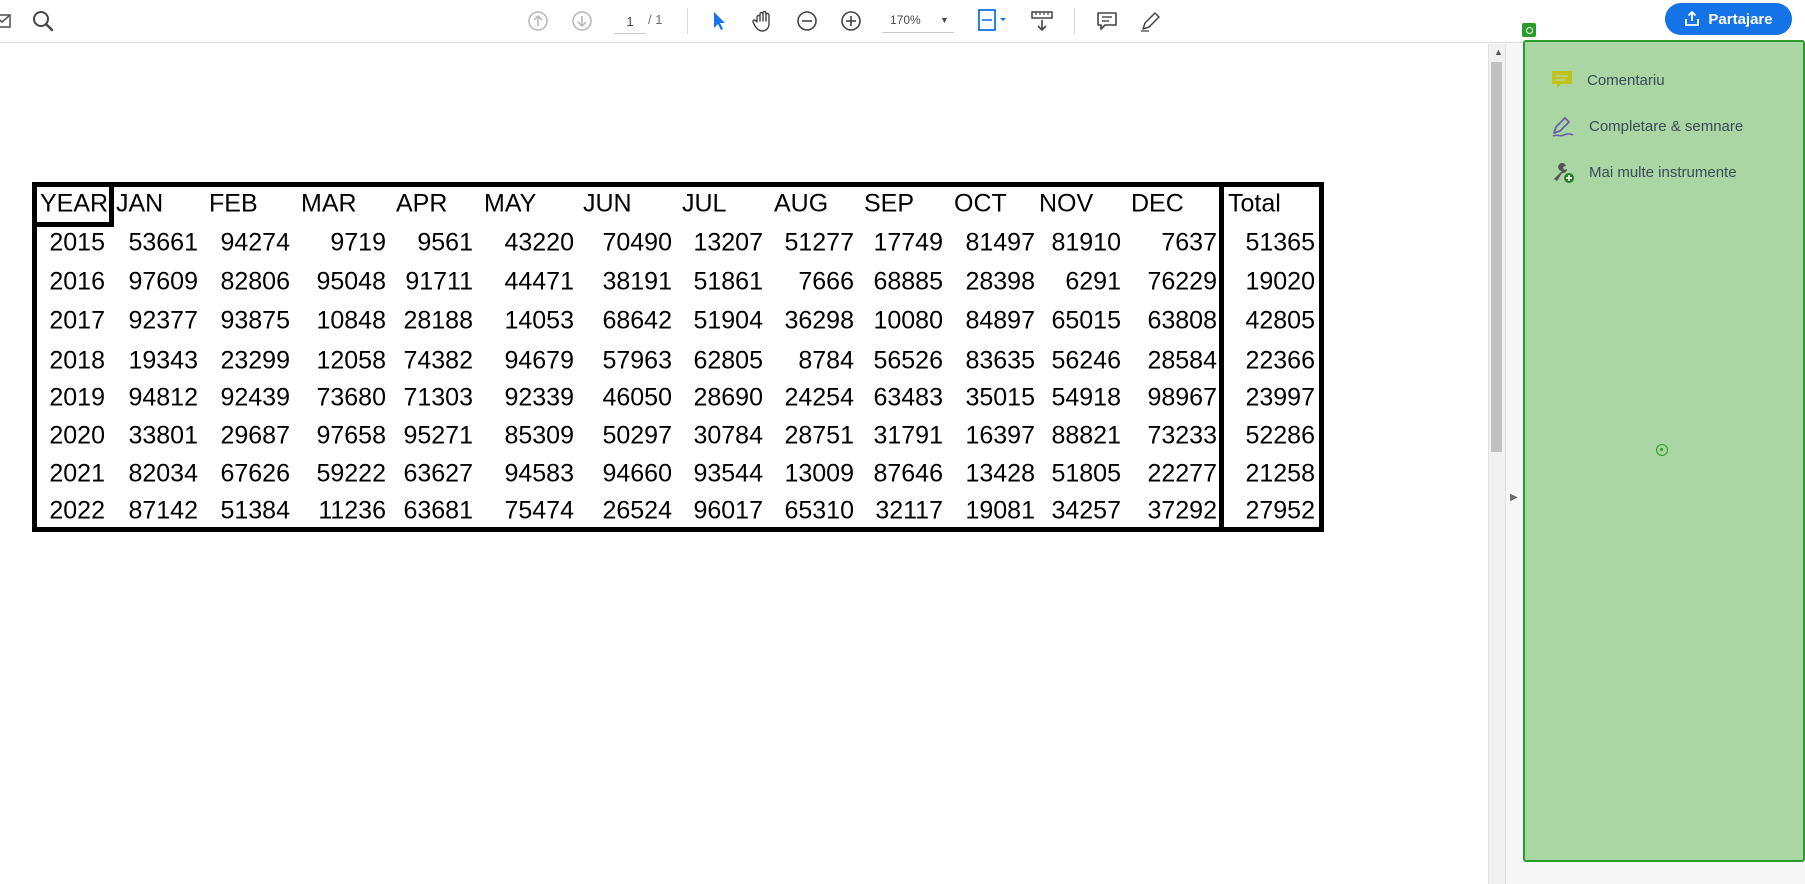 The image size is (1805, 884). Describe the element at coordinates (77, 360) in the screenshot. I see `table-year-cell: 2018` at that location.